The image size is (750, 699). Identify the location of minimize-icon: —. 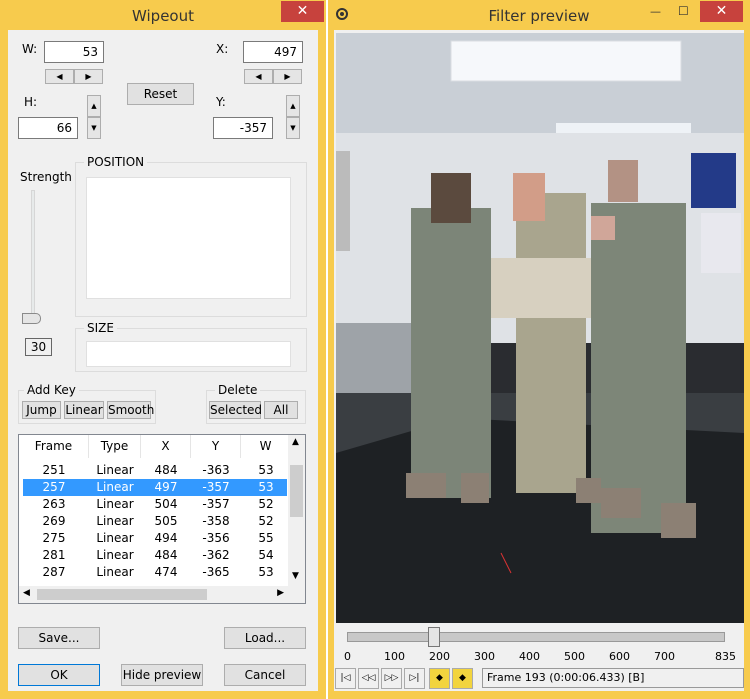
(655, 11).